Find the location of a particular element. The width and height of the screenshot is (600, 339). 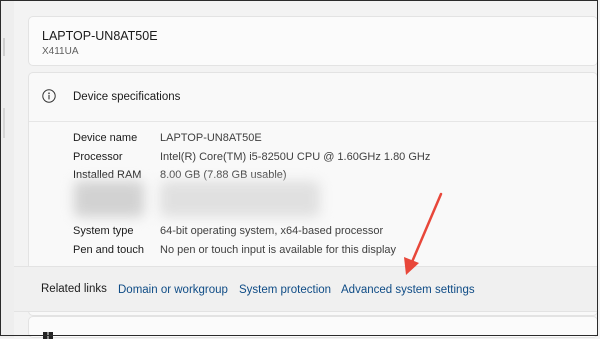

device-specifications-title: Device specifications is located at coordinates (127, 97).